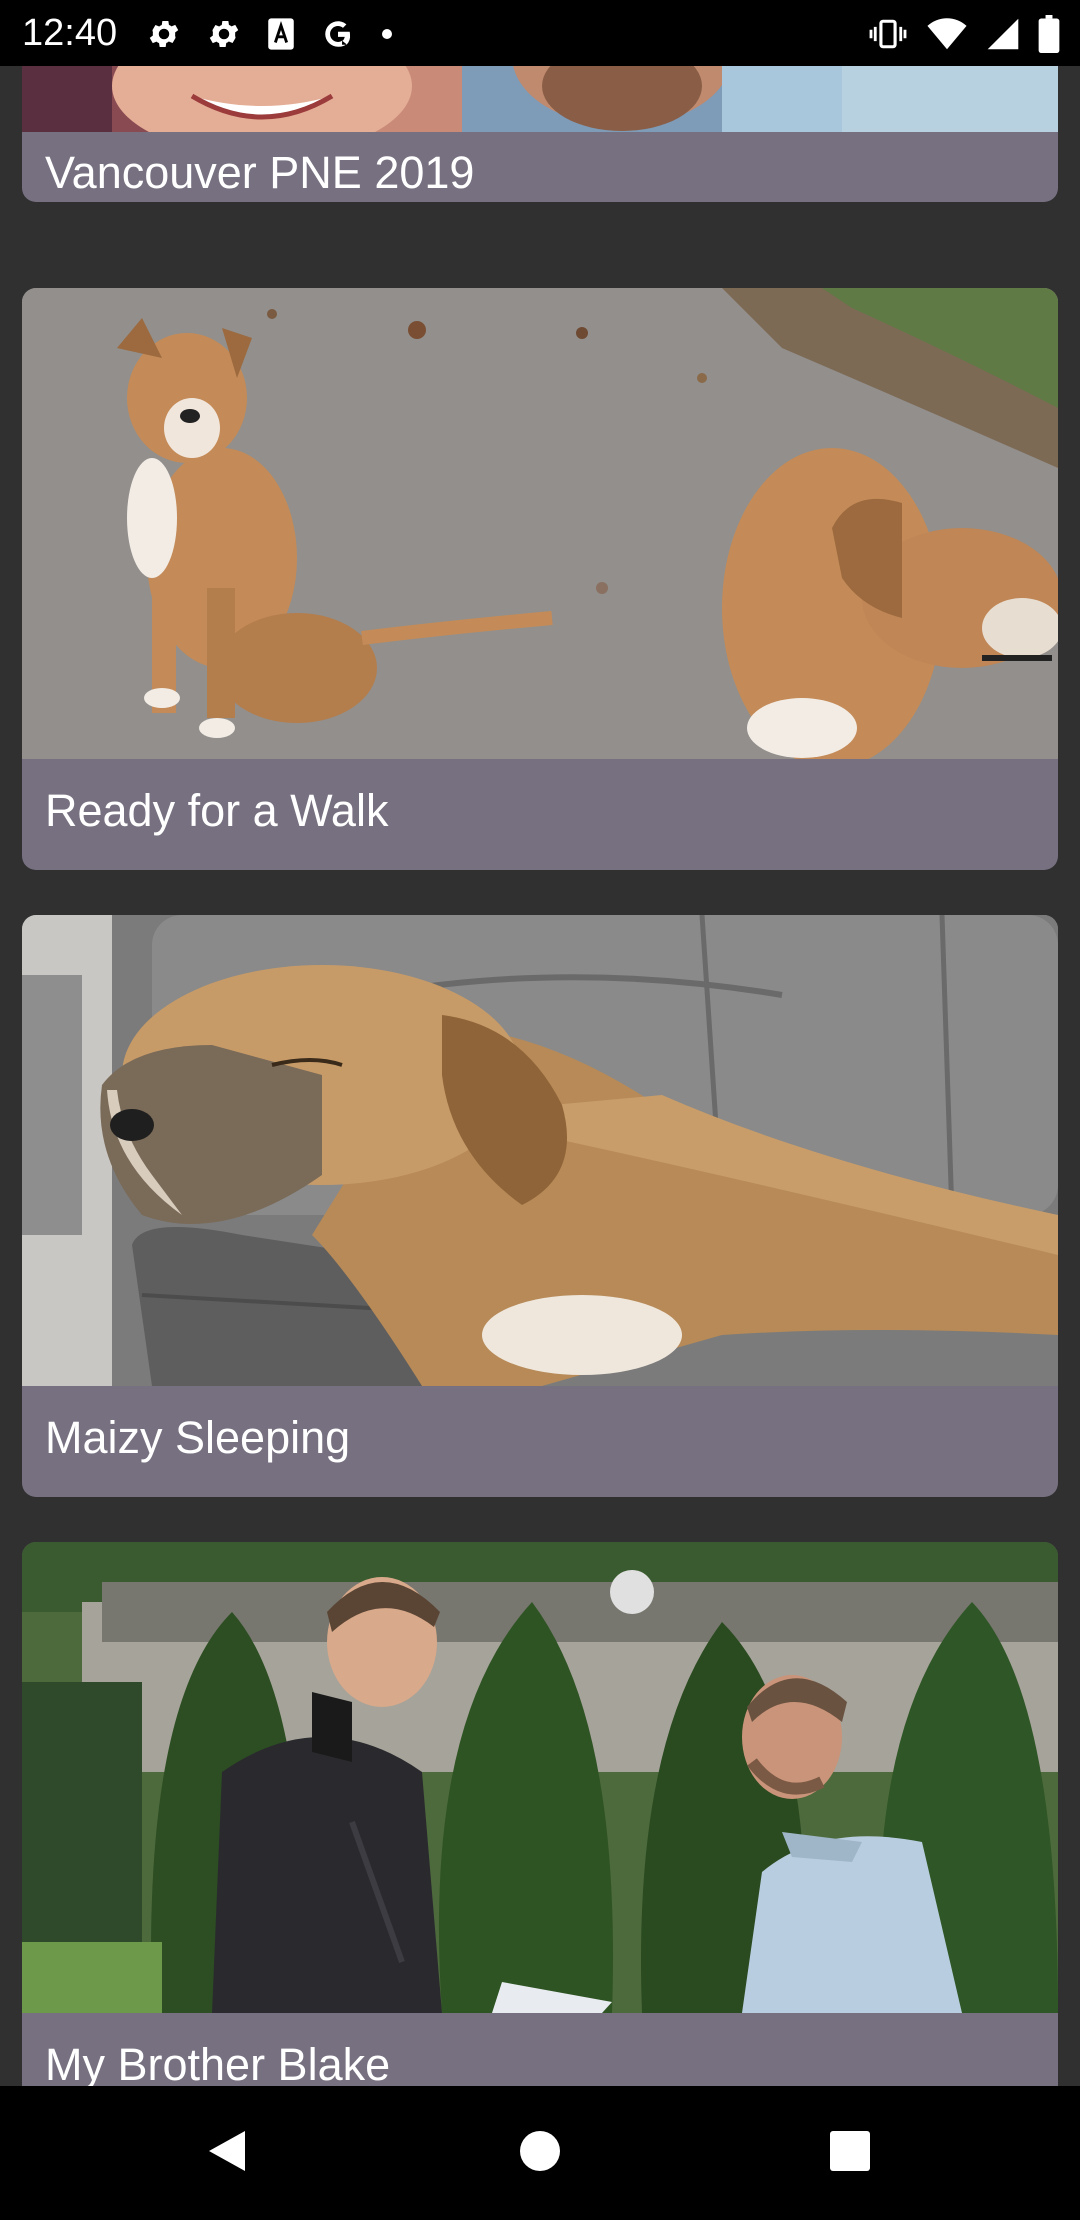 Image resolution: width=1080 pixels, height=2220 pixels. Describe the element at coordinates (540, 99) in the screenshot. I see `couple-smiling-photo` at that location.